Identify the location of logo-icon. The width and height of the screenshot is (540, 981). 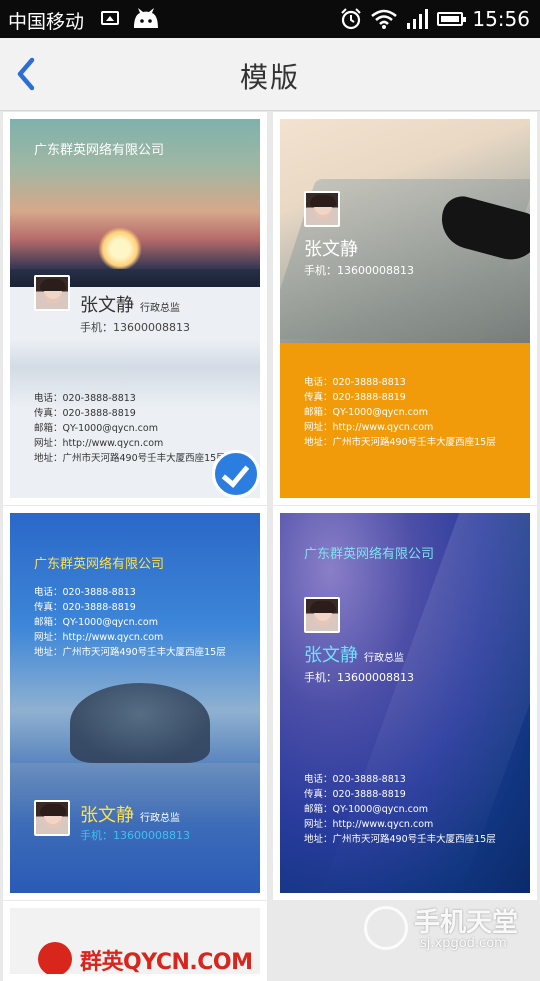
(55, 958).